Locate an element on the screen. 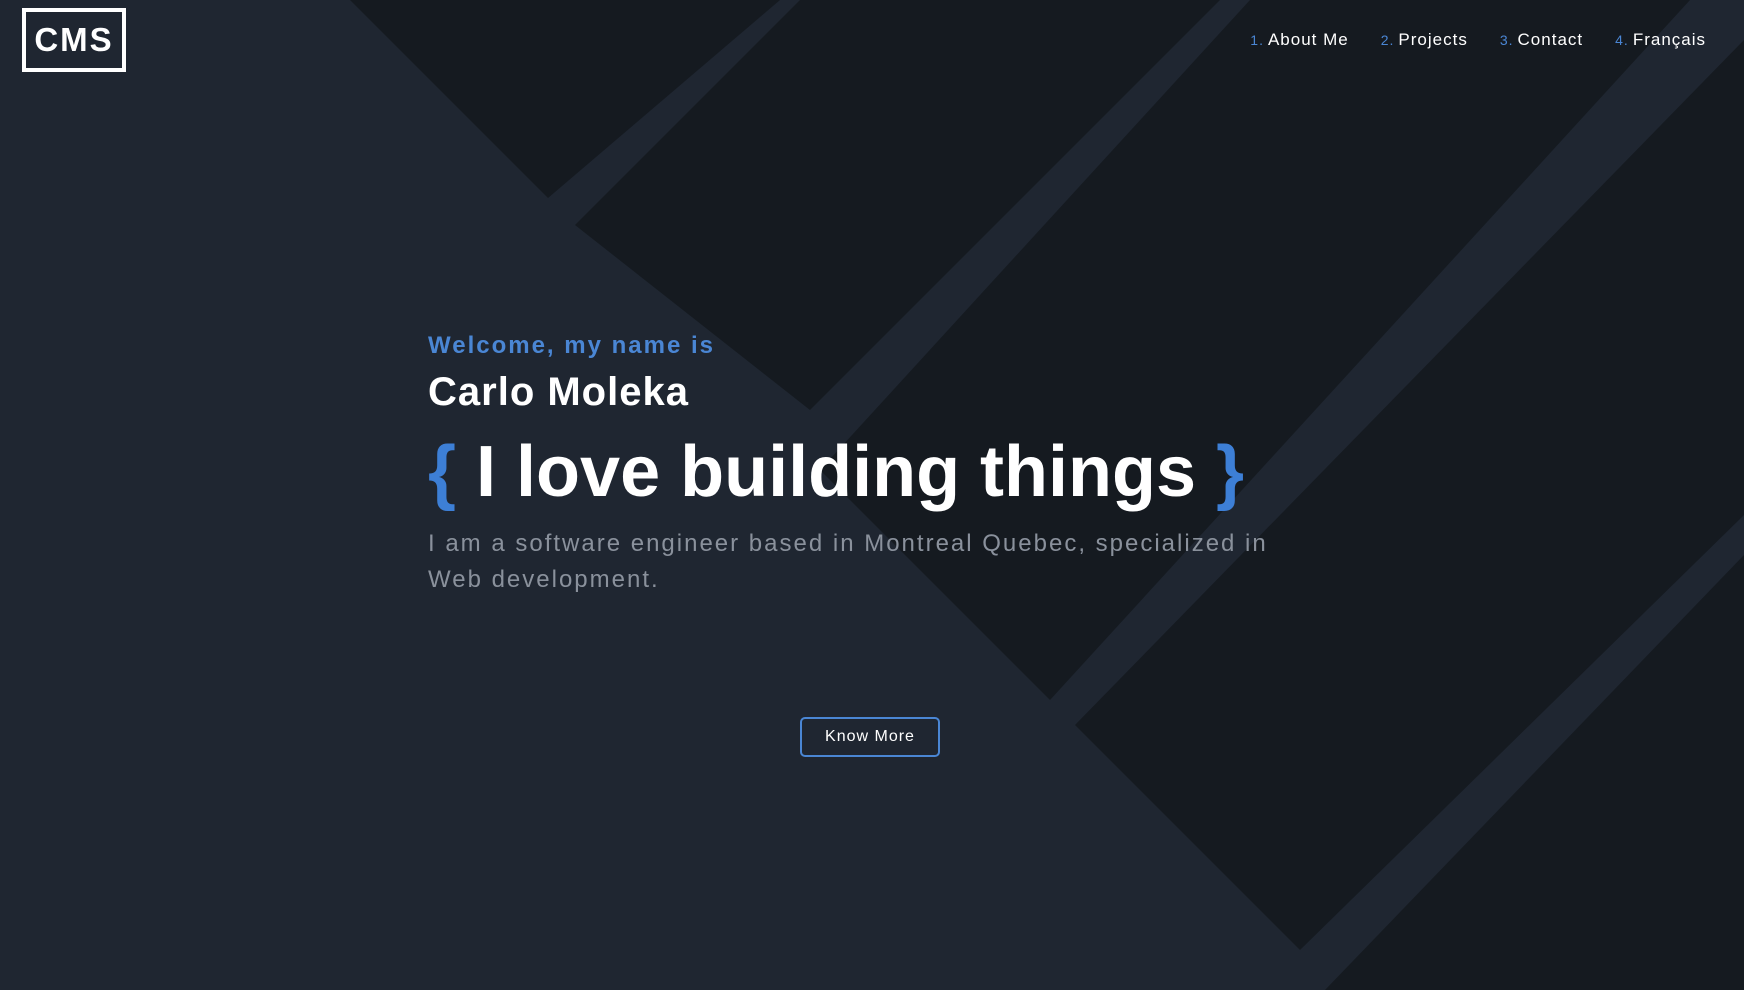  nav-item-label: Projects is located at coordinates (1433, 39).